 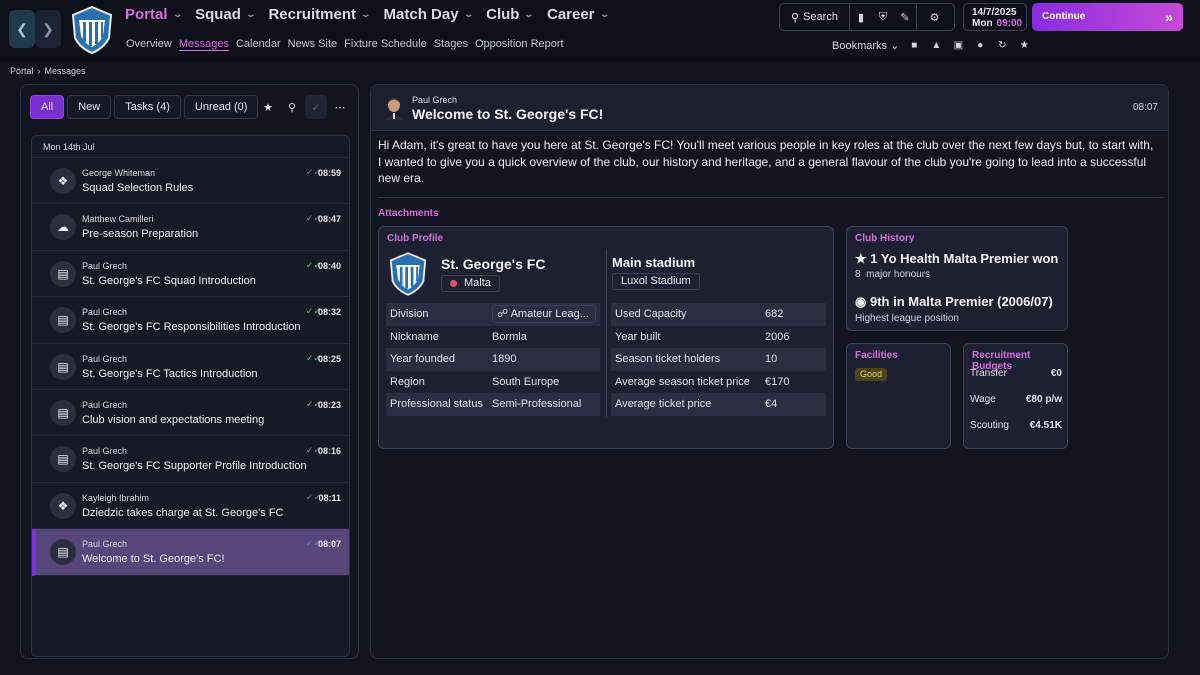 What do you see at coordinates (898, 396) in the screenshot?
I see `facilities-card: Facilities Good` at bounding box center [898, 396].